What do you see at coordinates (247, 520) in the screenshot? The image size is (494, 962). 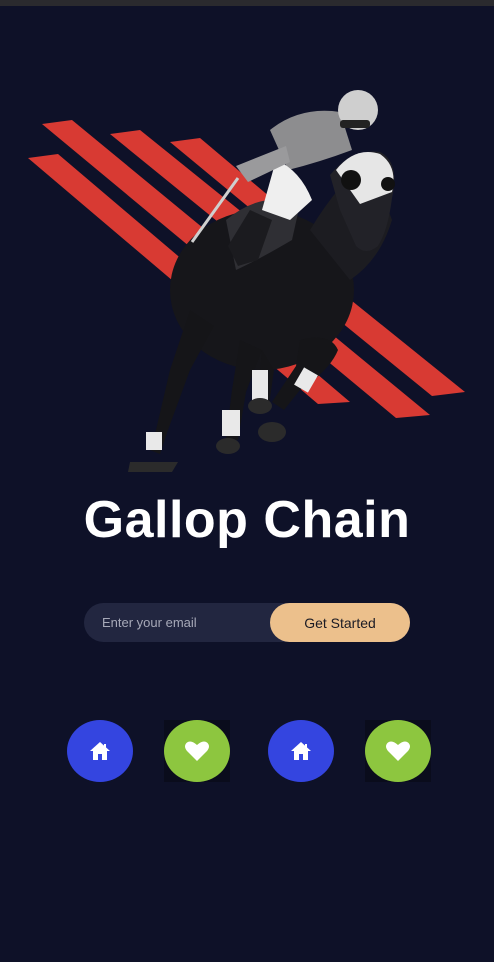 I see `app-title: Gallop Chain` at bounding box center [247, 520].